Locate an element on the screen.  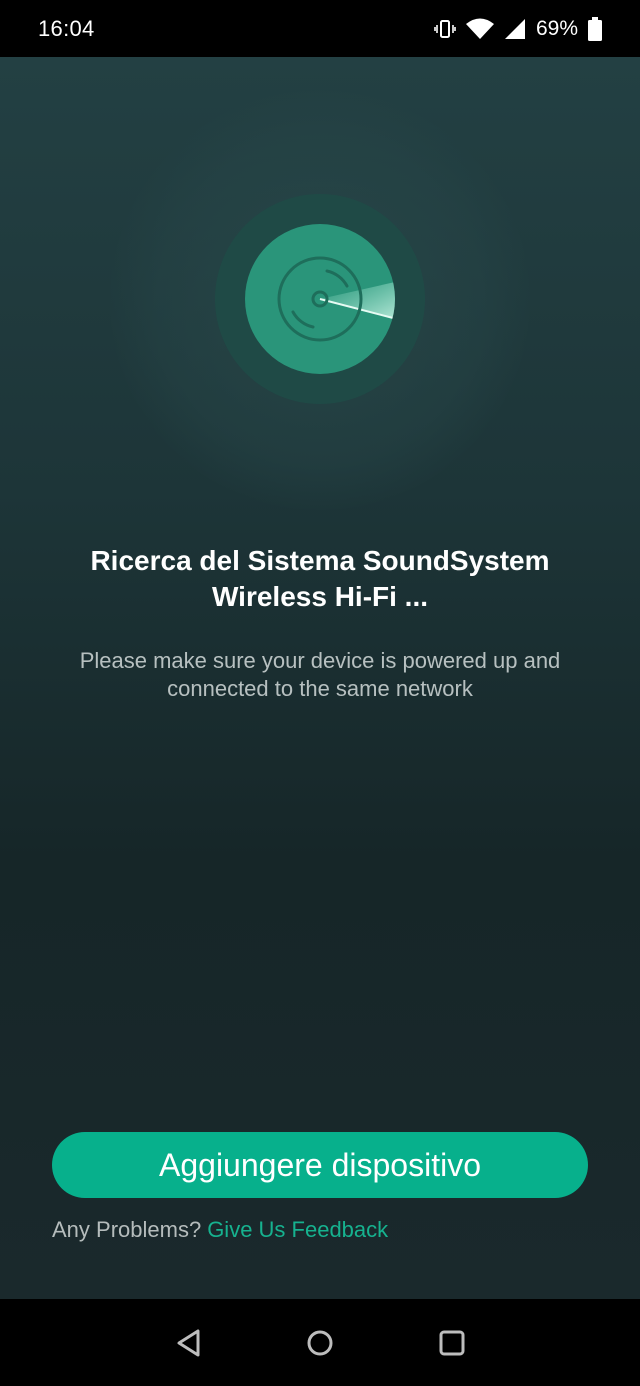
home-icon is located at coordinates (320, 1343).